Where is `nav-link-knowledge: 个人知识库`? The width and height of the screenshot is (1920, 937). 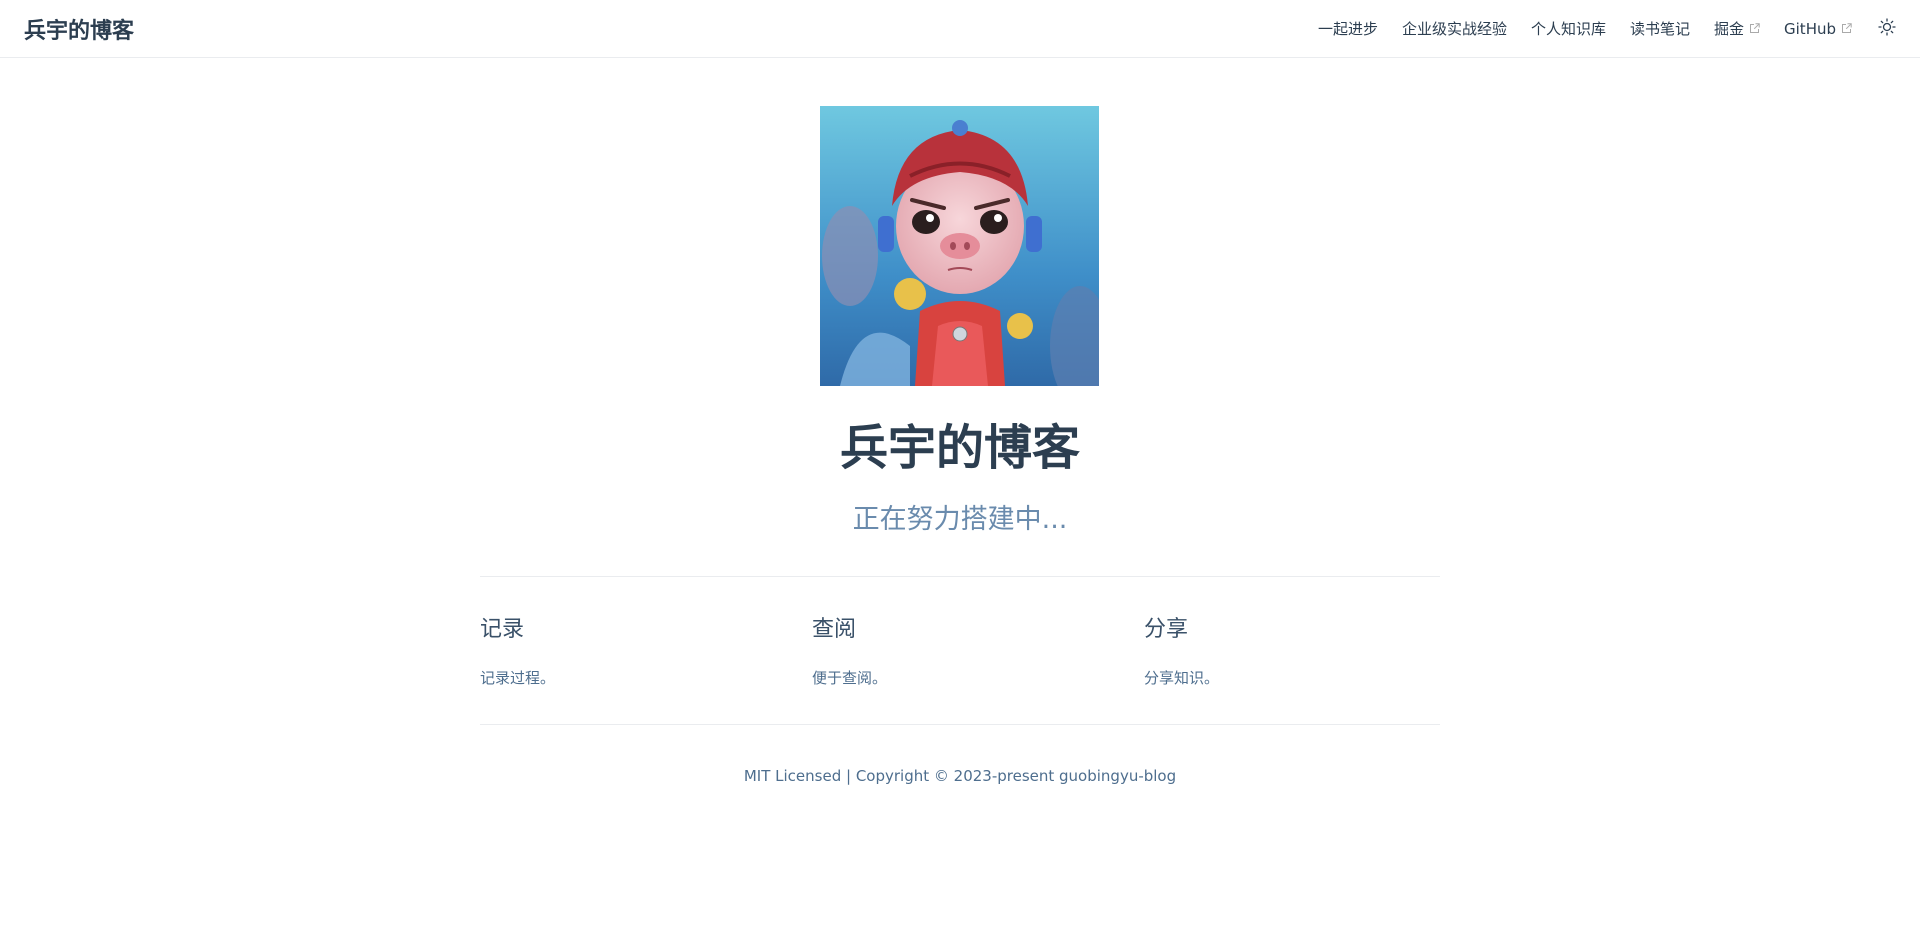
nav-link-knowledge: 个人知识库 is located at coordinates (1568, 28).